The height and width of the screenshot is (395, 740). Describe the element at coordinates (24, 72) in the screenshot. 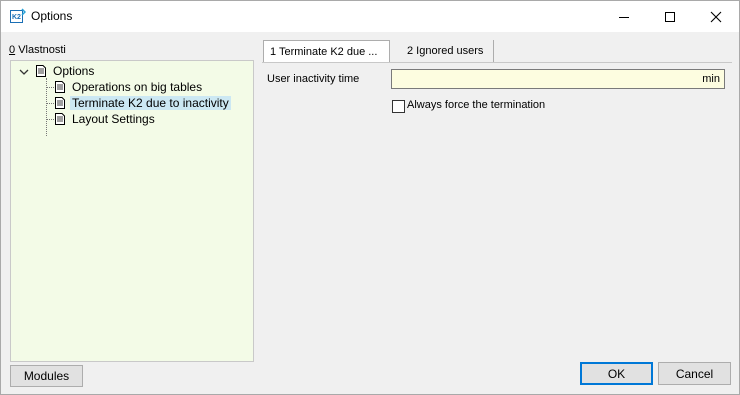

I see `collapse-chevron-icon` at that location.